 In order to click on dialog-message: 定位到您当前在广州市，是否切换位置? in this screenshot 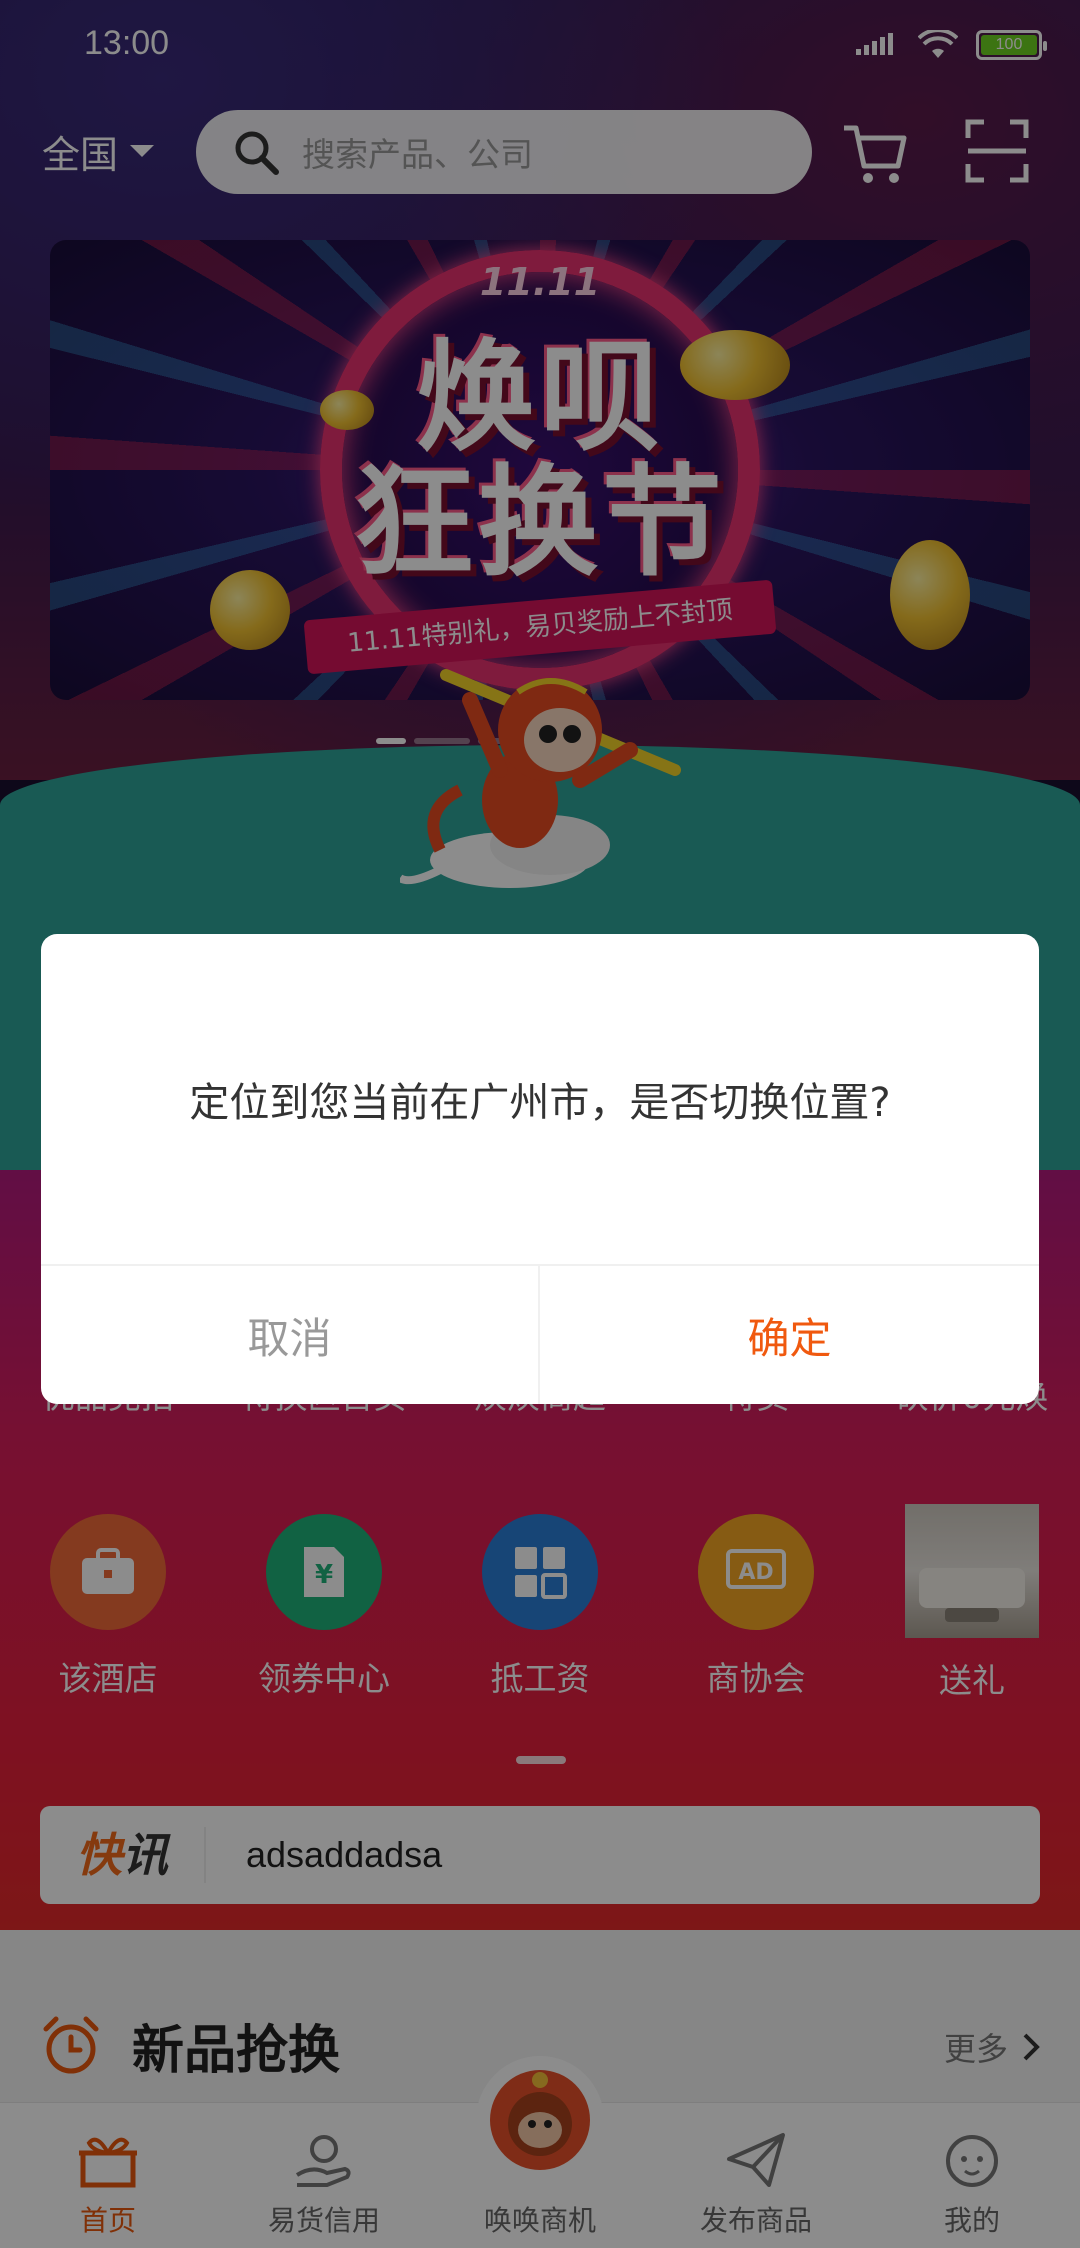, I will do `click(540, 1103)`.